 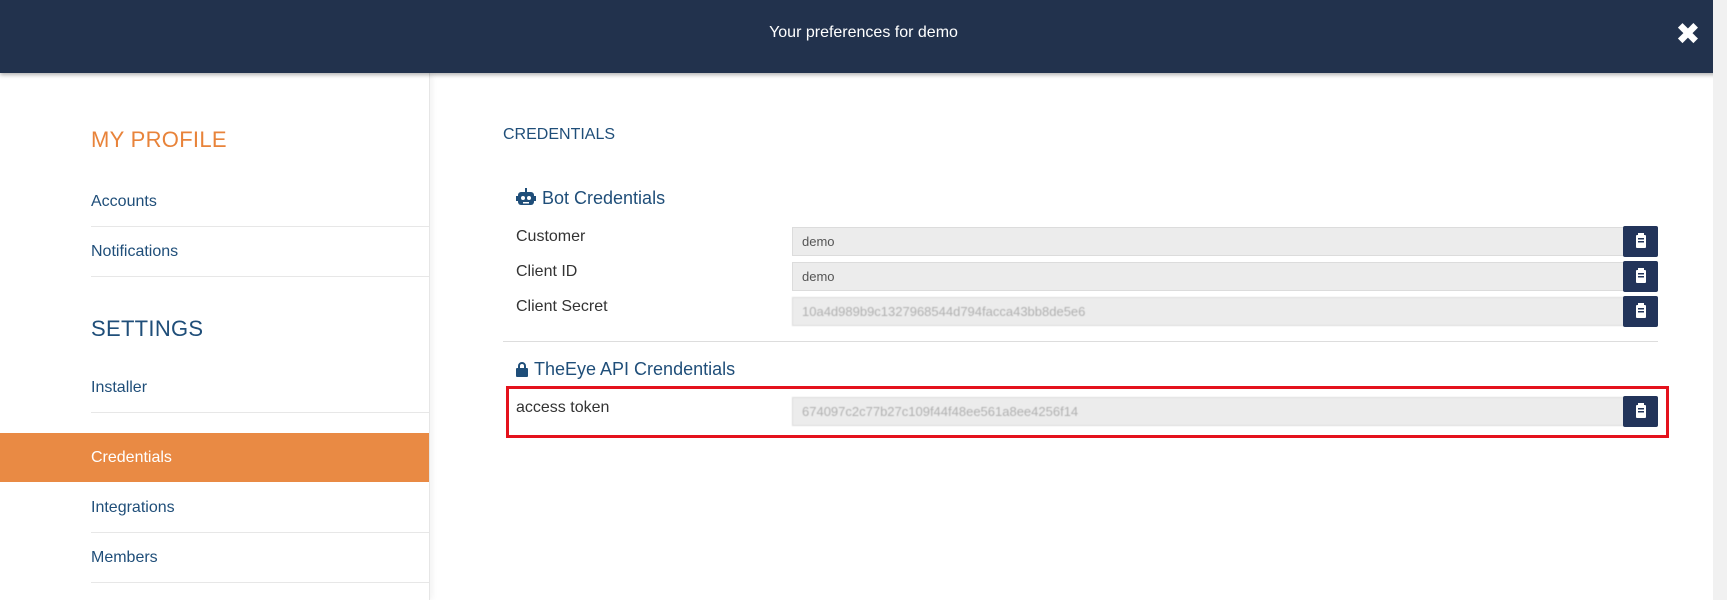 I want to click on highlight-box, so click(x=1087, y=412).